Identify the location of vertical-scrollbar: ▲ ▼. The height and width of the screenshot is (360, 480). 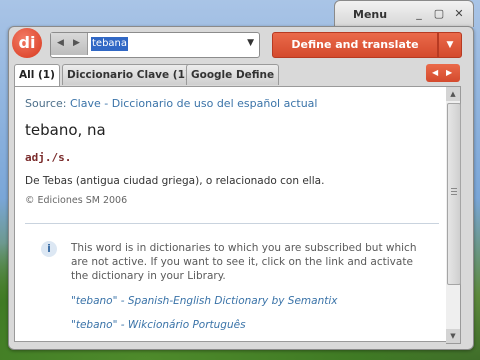
(453, 215).